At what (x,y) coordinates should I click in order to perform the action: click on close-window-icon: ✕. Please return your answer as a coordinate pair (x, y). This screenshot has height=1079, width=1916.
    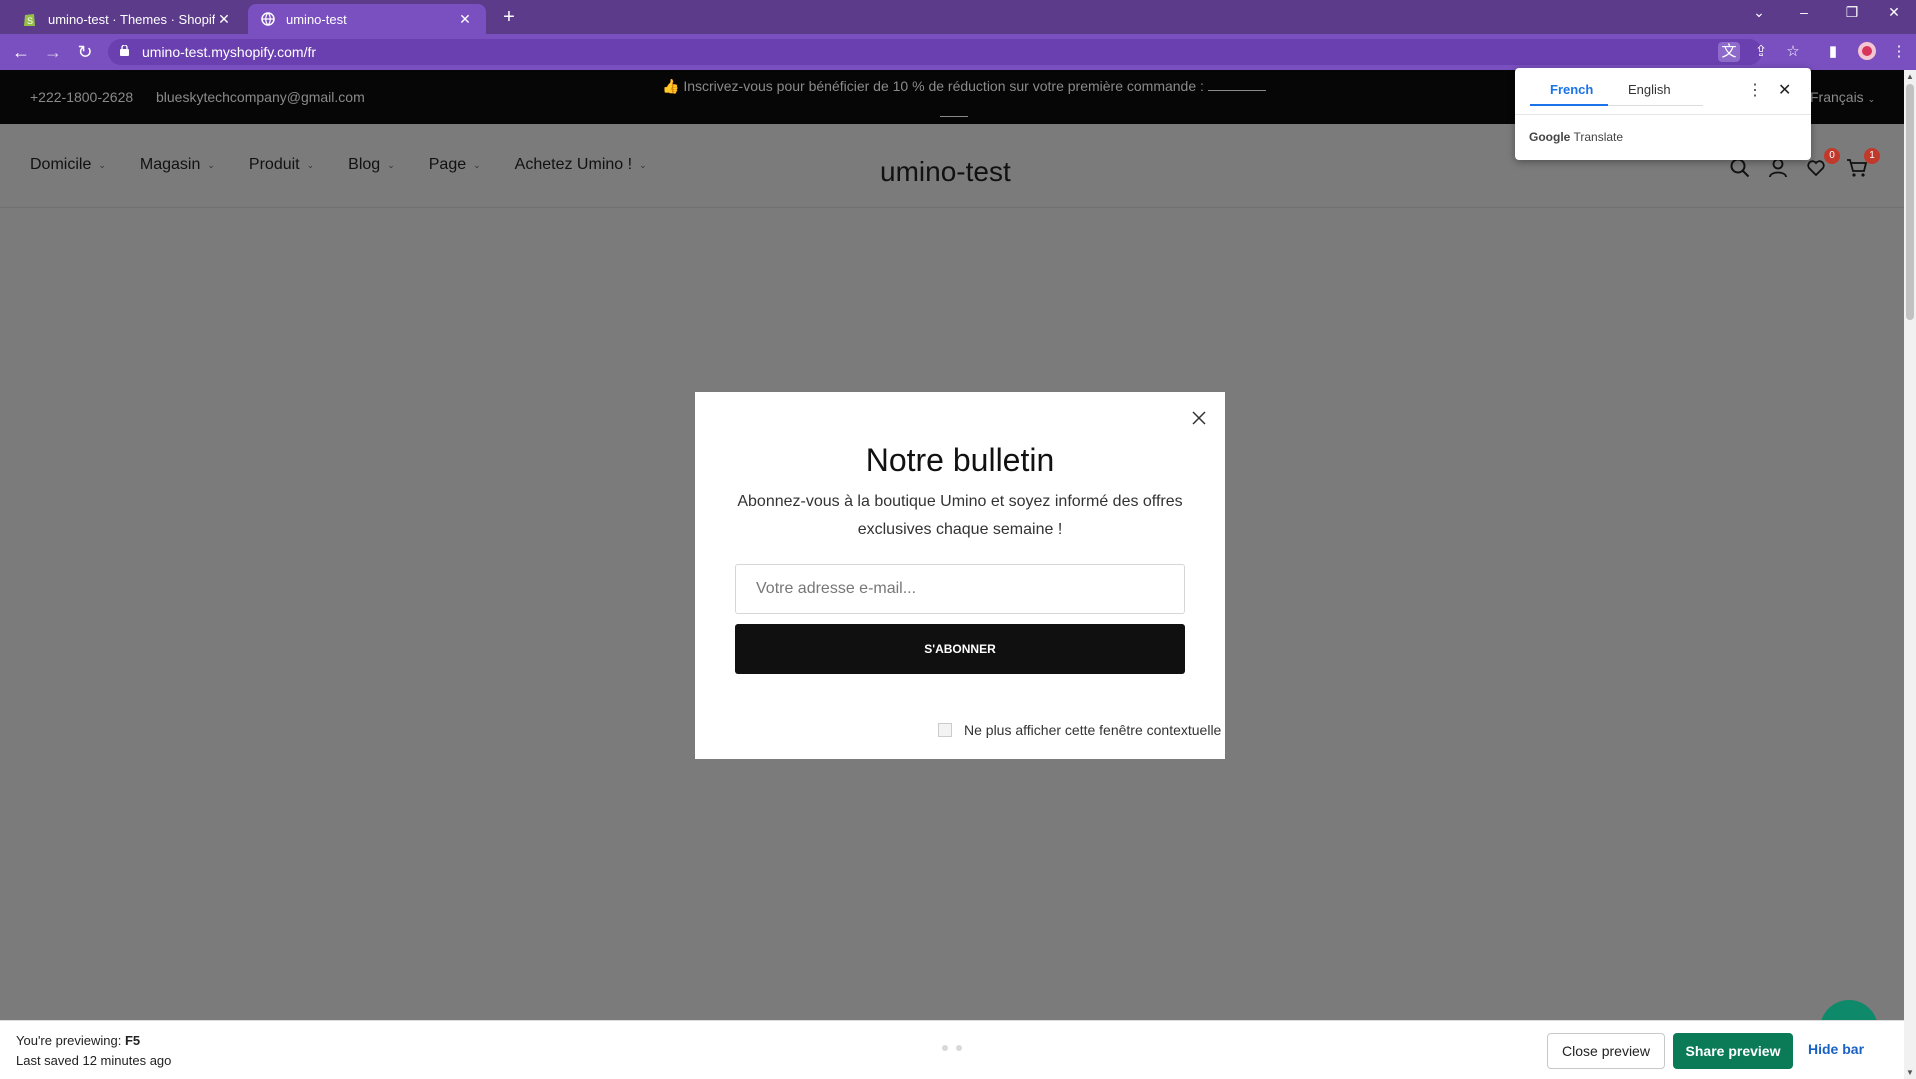
    Looking at the image, I should click on (1894, 12).